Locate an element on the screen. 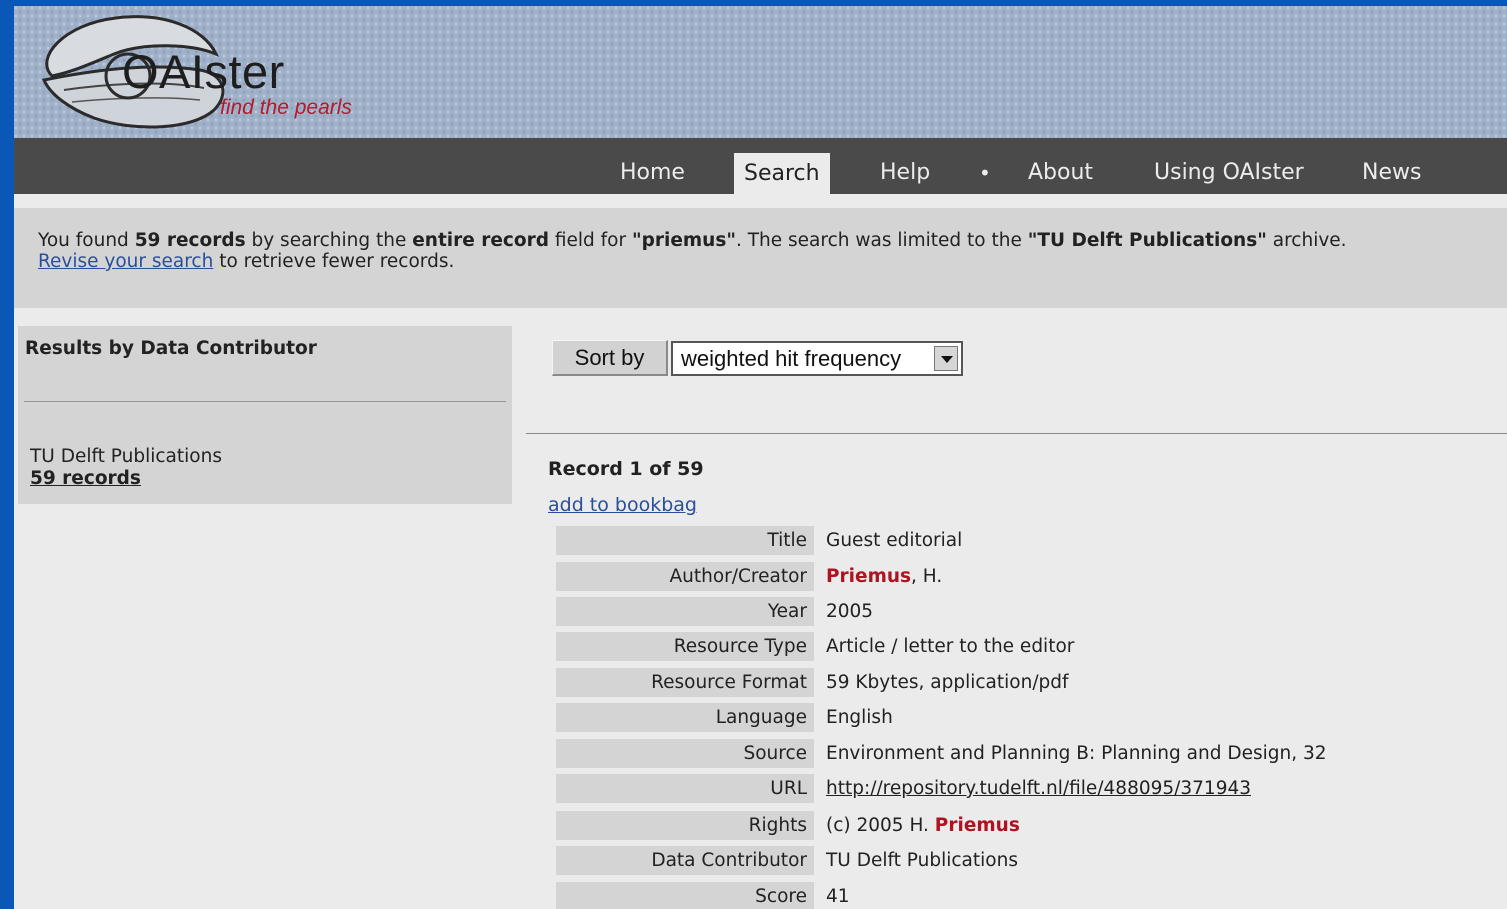 The width and height of the screenshot is (1507, 909). sort-select: weighted hit frequency is located at coordinates (817, 358).